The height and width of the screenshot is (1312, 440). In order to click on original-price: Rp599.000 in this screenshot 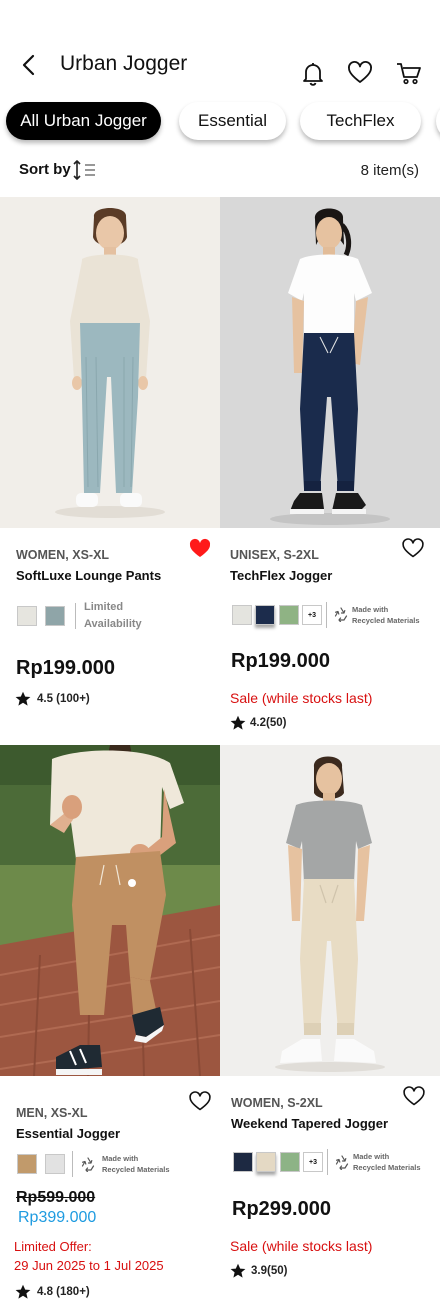, I will do `click(56, 1197)`.